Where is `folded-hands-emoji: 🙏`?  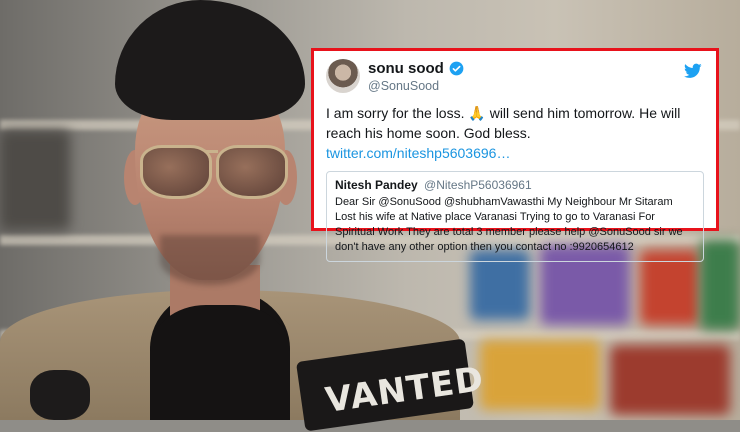 folded-hands-emoji: 🙏 is located at coordinates (477, 113).